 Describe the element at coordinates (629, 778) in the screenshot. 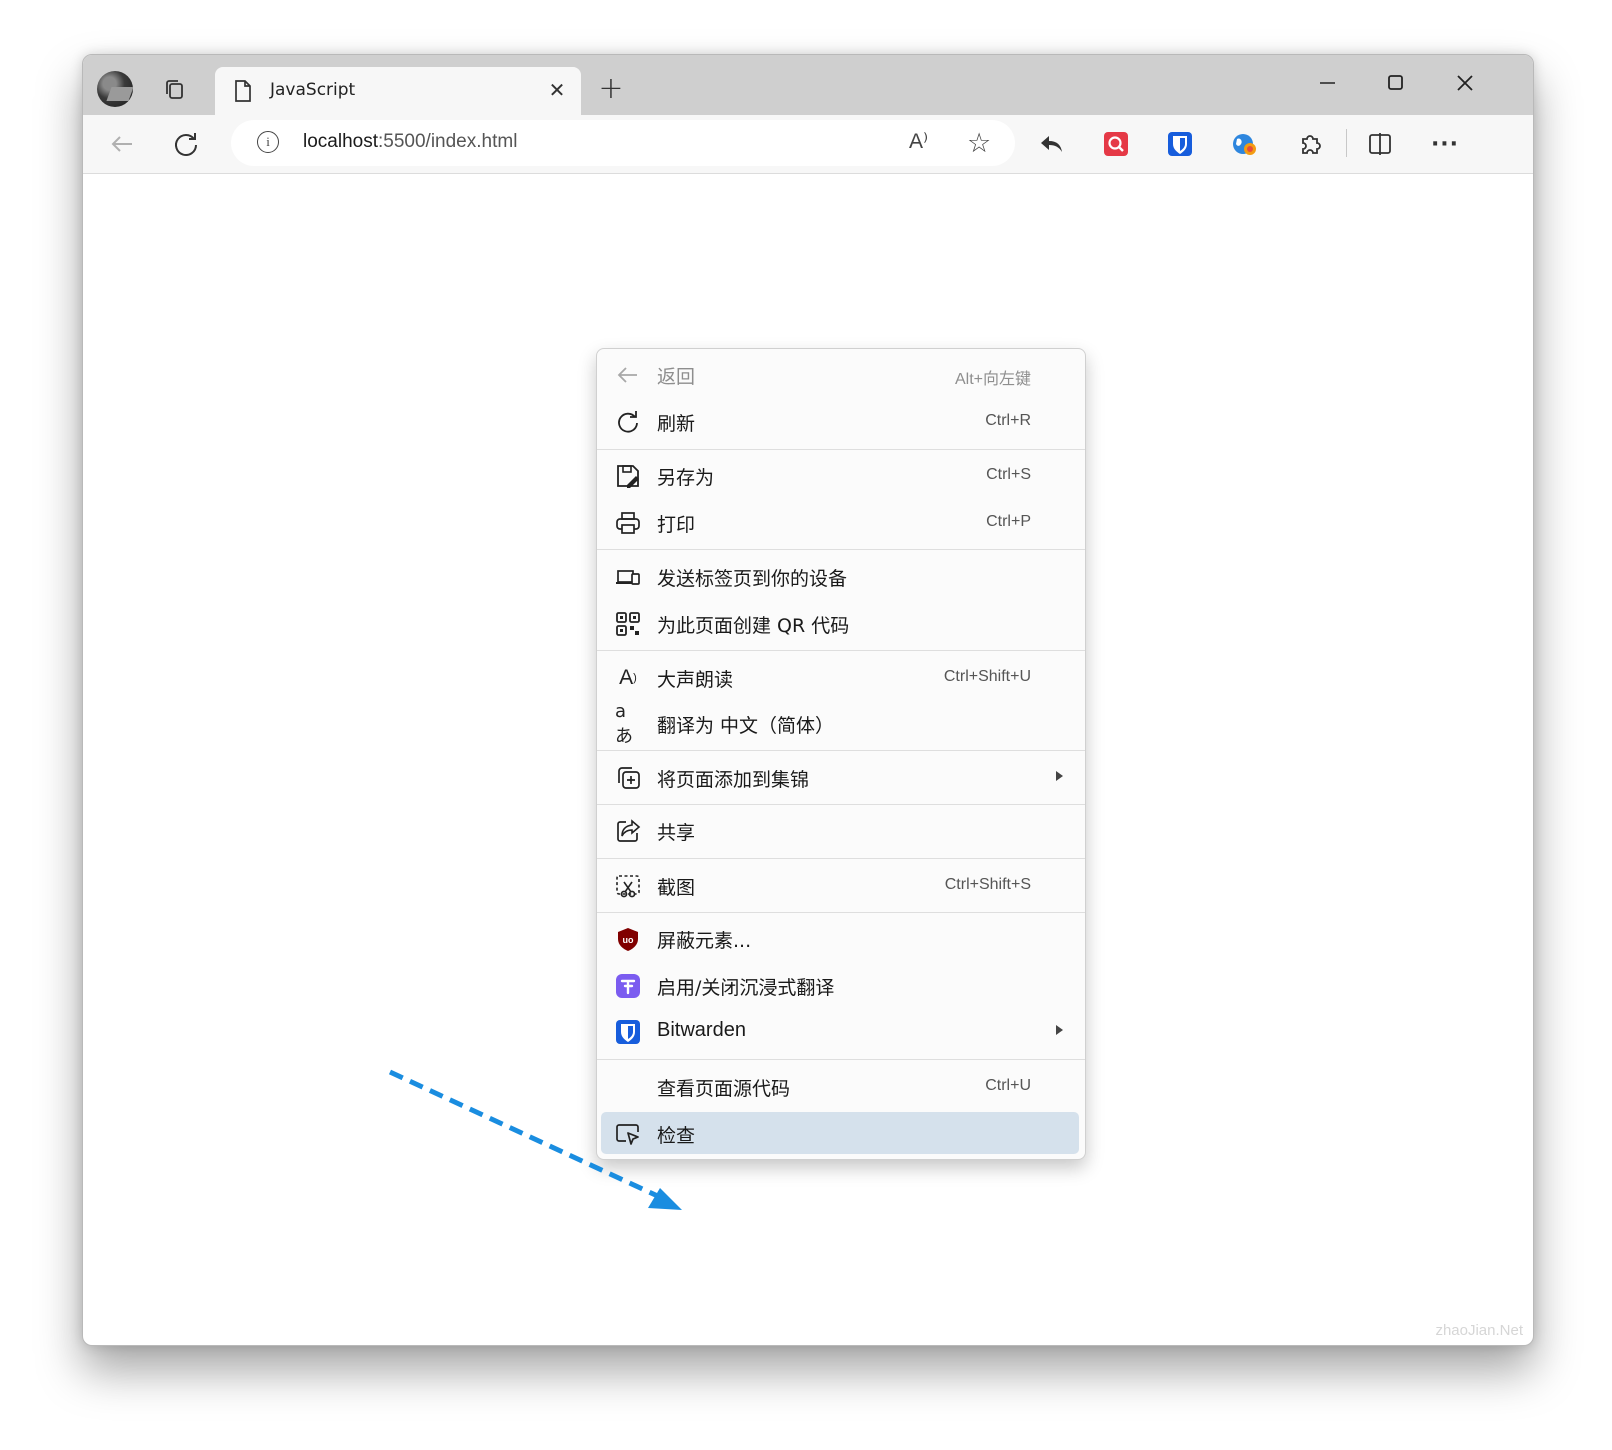

I see `collections-add-icon` at that location.